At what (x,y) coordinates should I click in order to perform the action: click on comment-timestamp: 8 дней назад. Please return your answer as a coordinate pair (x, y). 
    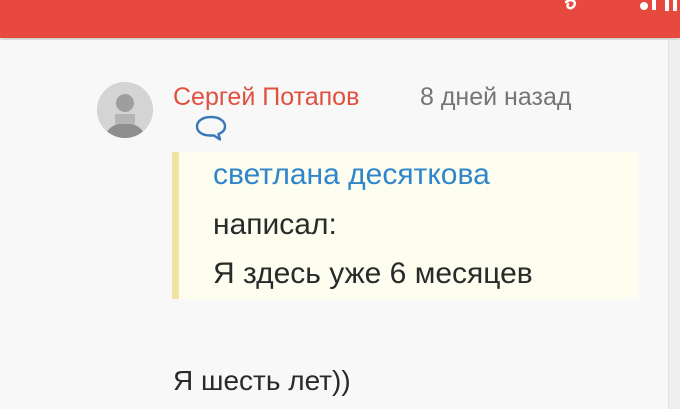
    Looking at the image, I should click on (496, 97).